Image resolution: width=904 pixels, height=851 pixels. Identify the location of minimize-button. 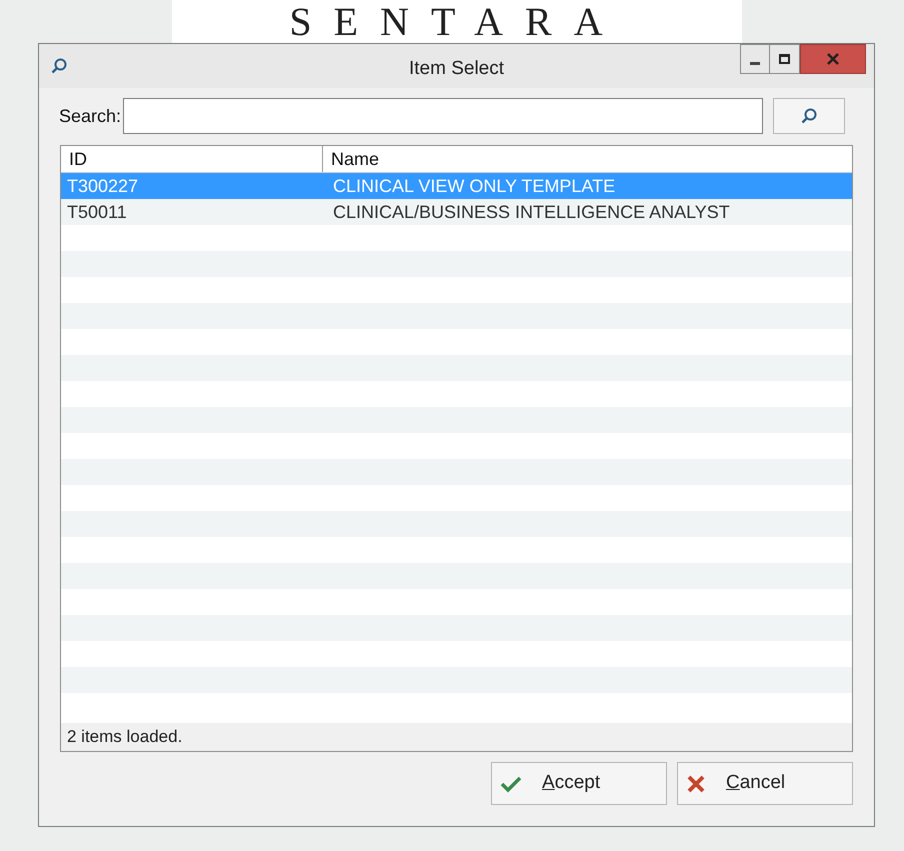
(755, 59).